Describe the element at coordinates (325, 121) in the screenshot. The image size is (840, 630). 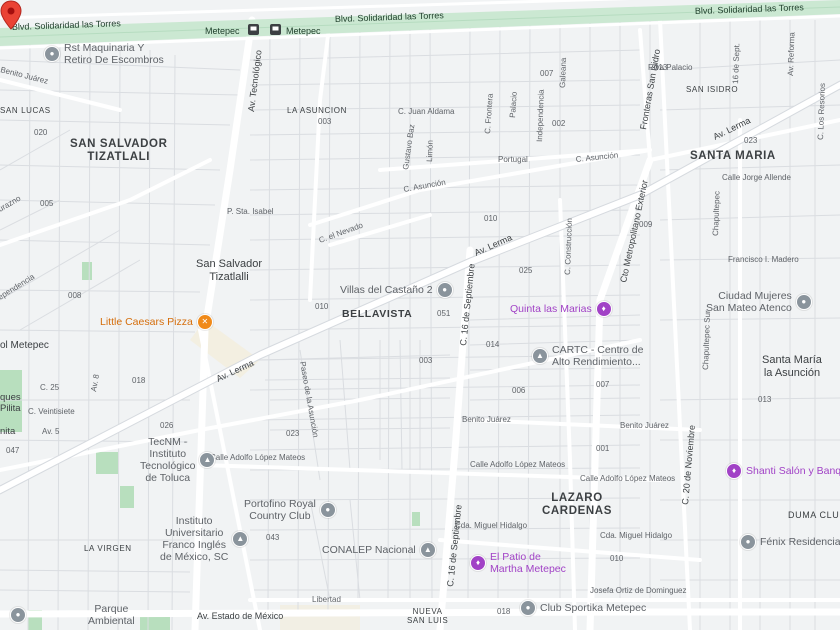
I see `block-number: 003` at that location.